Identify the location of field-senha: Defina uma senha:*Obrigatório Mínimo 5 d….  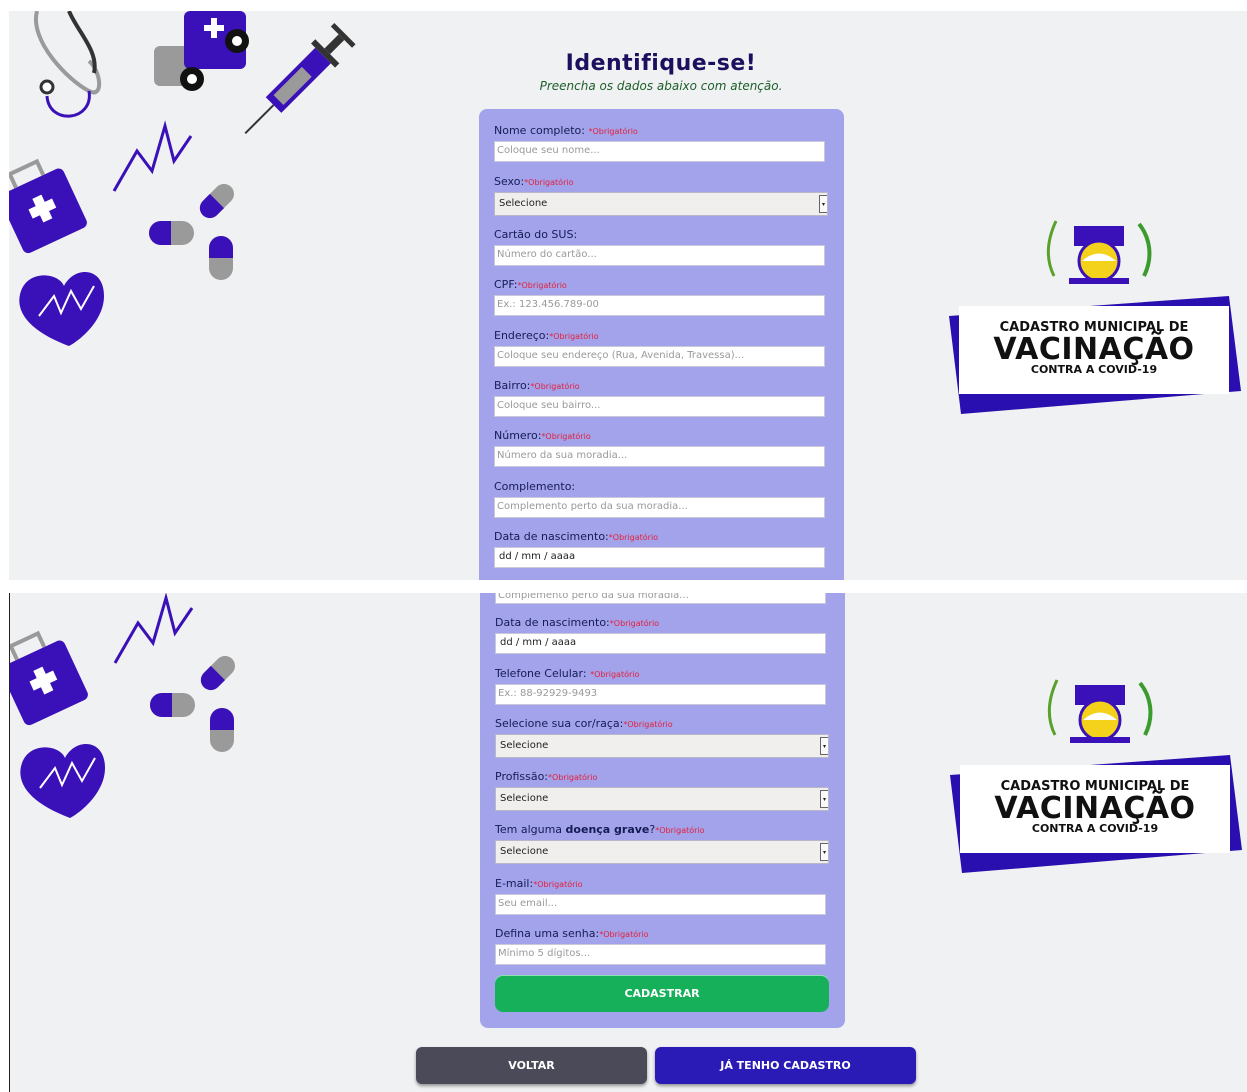
(662, 946).